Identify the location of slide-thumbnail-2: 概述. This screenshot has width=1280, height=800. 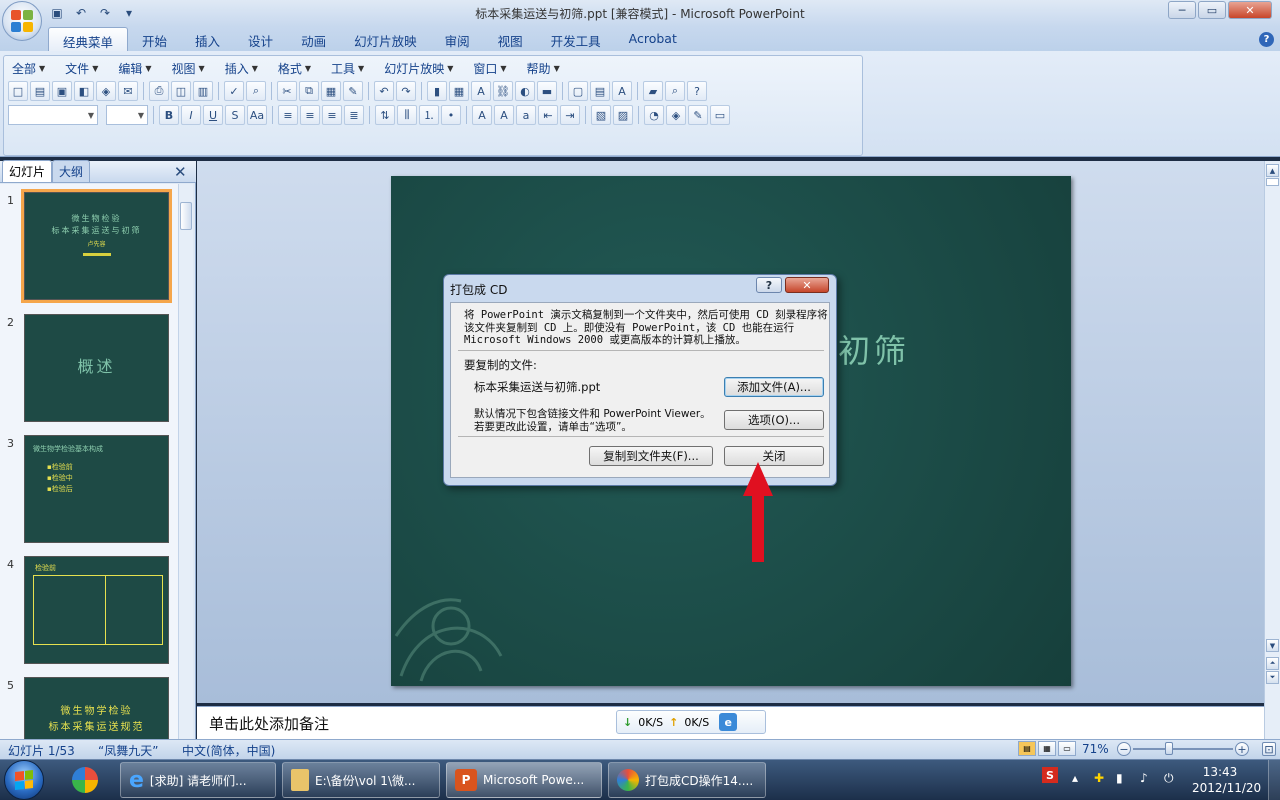
(96, 368).